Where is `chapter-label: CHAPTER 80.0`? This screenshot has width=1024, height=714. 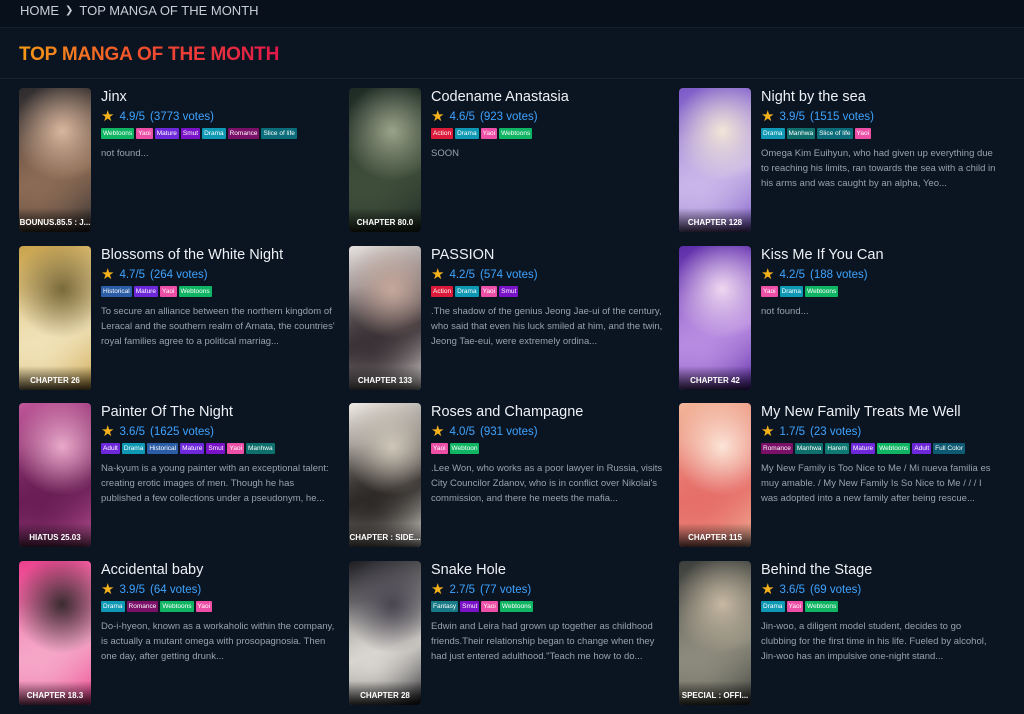 chapter-label: CHAPTER 80.0 is located at coordinates (385, 220).